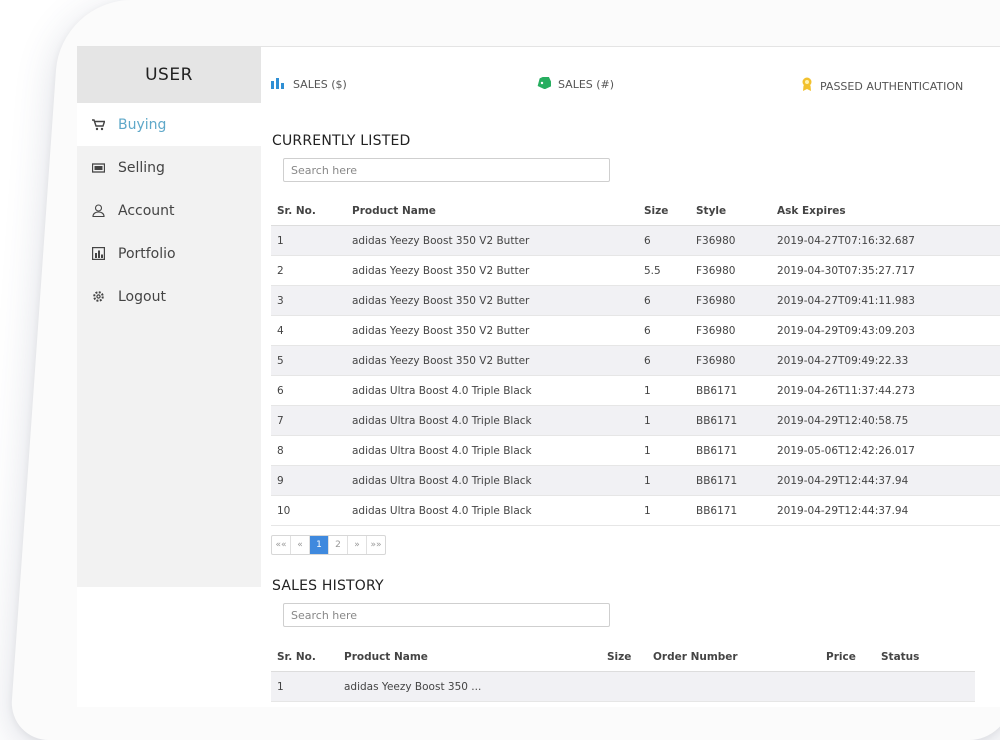 This screenshot has width=1000, height=740. I want to click on cash-icon, so click(98, 168).